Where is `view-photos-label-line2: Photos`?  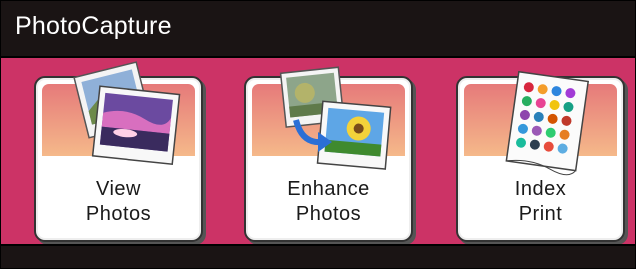 view-photos-label-line2: Photos is located at coordinates (118, 214).